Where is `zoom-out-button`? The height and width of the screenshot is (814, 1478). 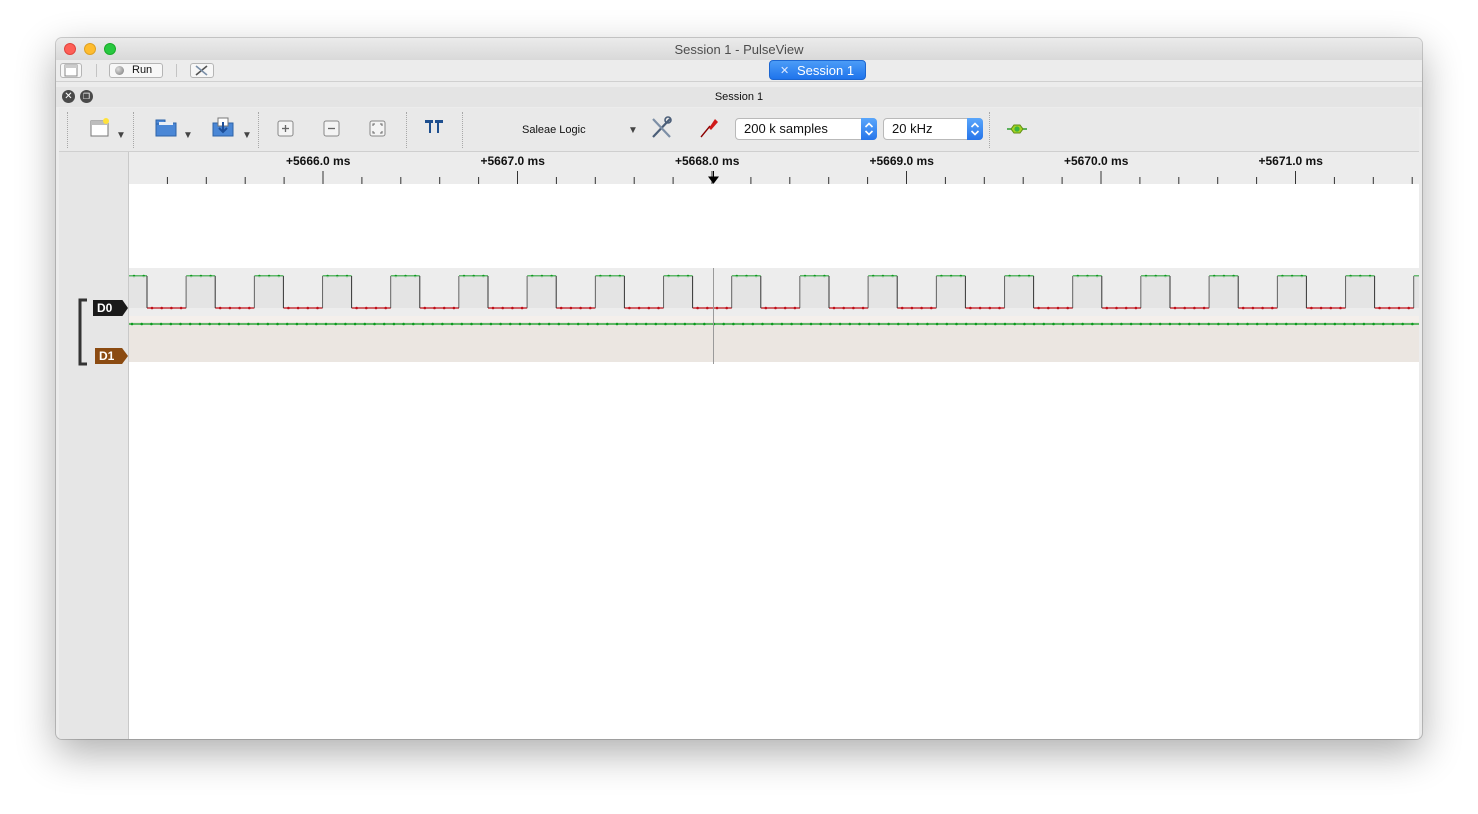
zoom-out-button is located at coordinates (332, 129).